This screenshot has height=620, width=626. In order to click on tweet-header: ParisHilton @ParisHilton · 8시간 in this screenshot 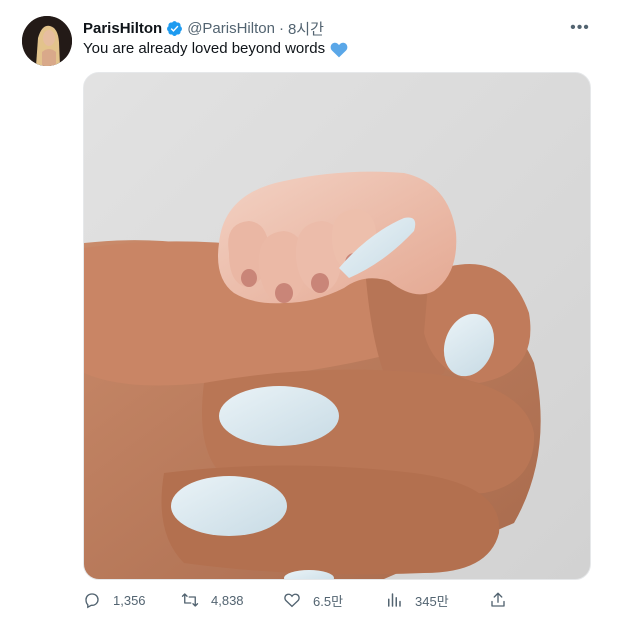, I will do `click(203, 28)`.